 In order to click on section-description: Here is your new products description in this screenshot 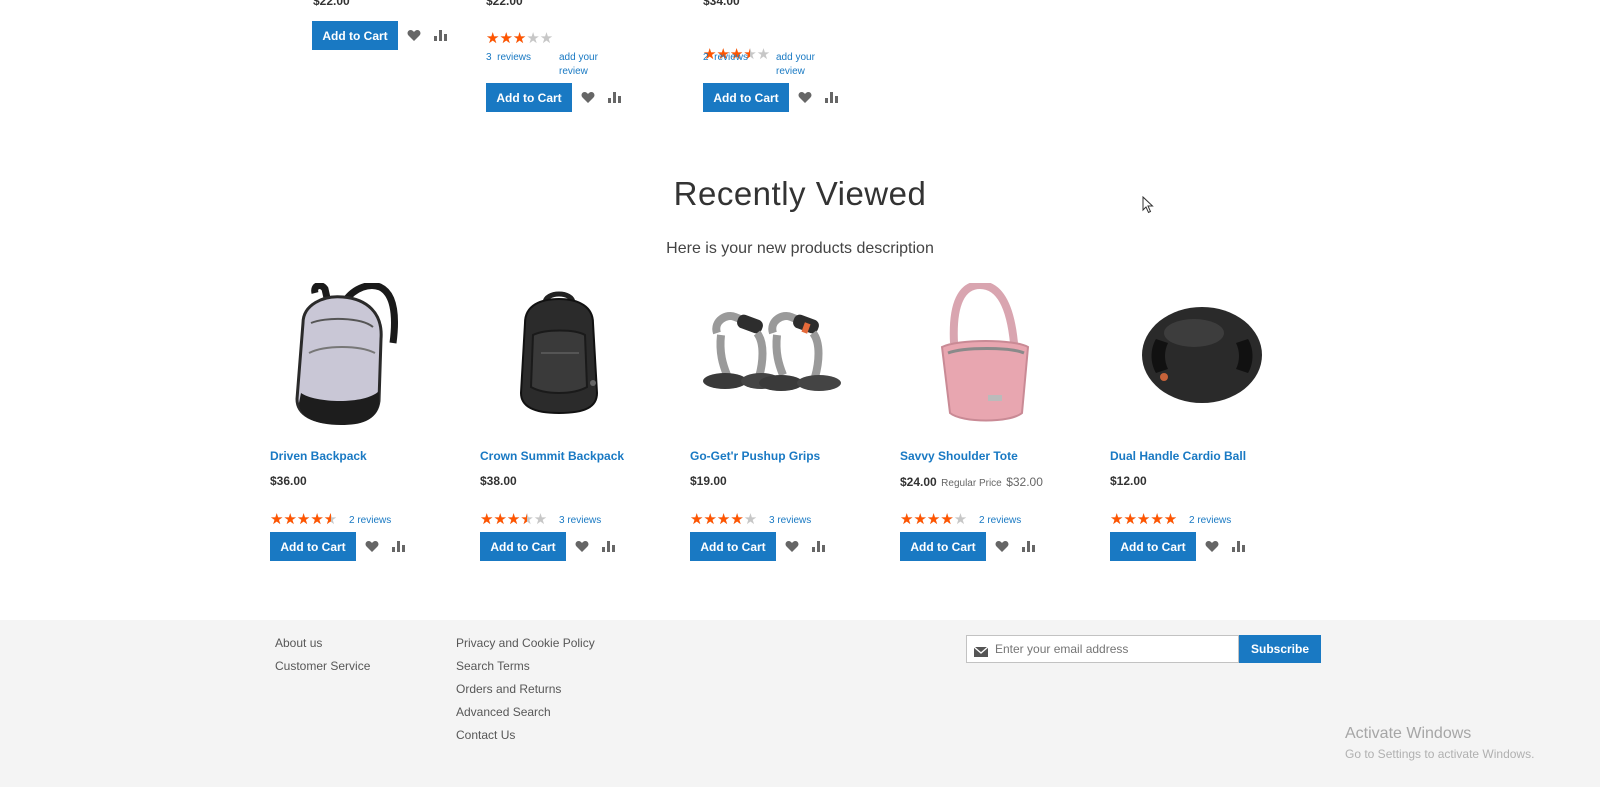, I will do `click(800, 248)`.